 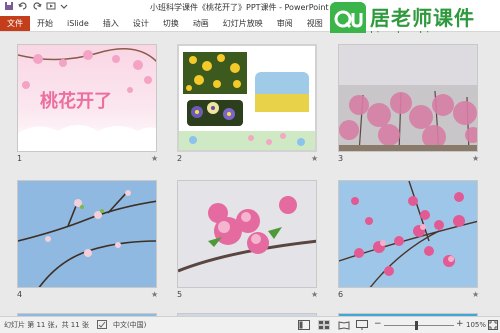 I want to click on present-icon, so click(x=51, y=8).